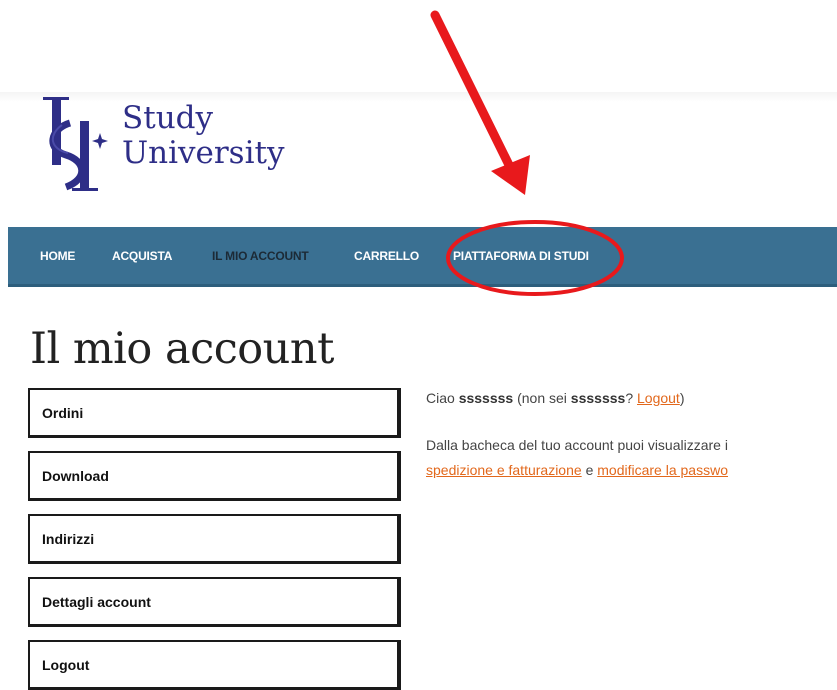  Describe the element at coordinates (142, 256) in the screenshot. I see `nav-item-acquista: ACQUISTA` at that location.